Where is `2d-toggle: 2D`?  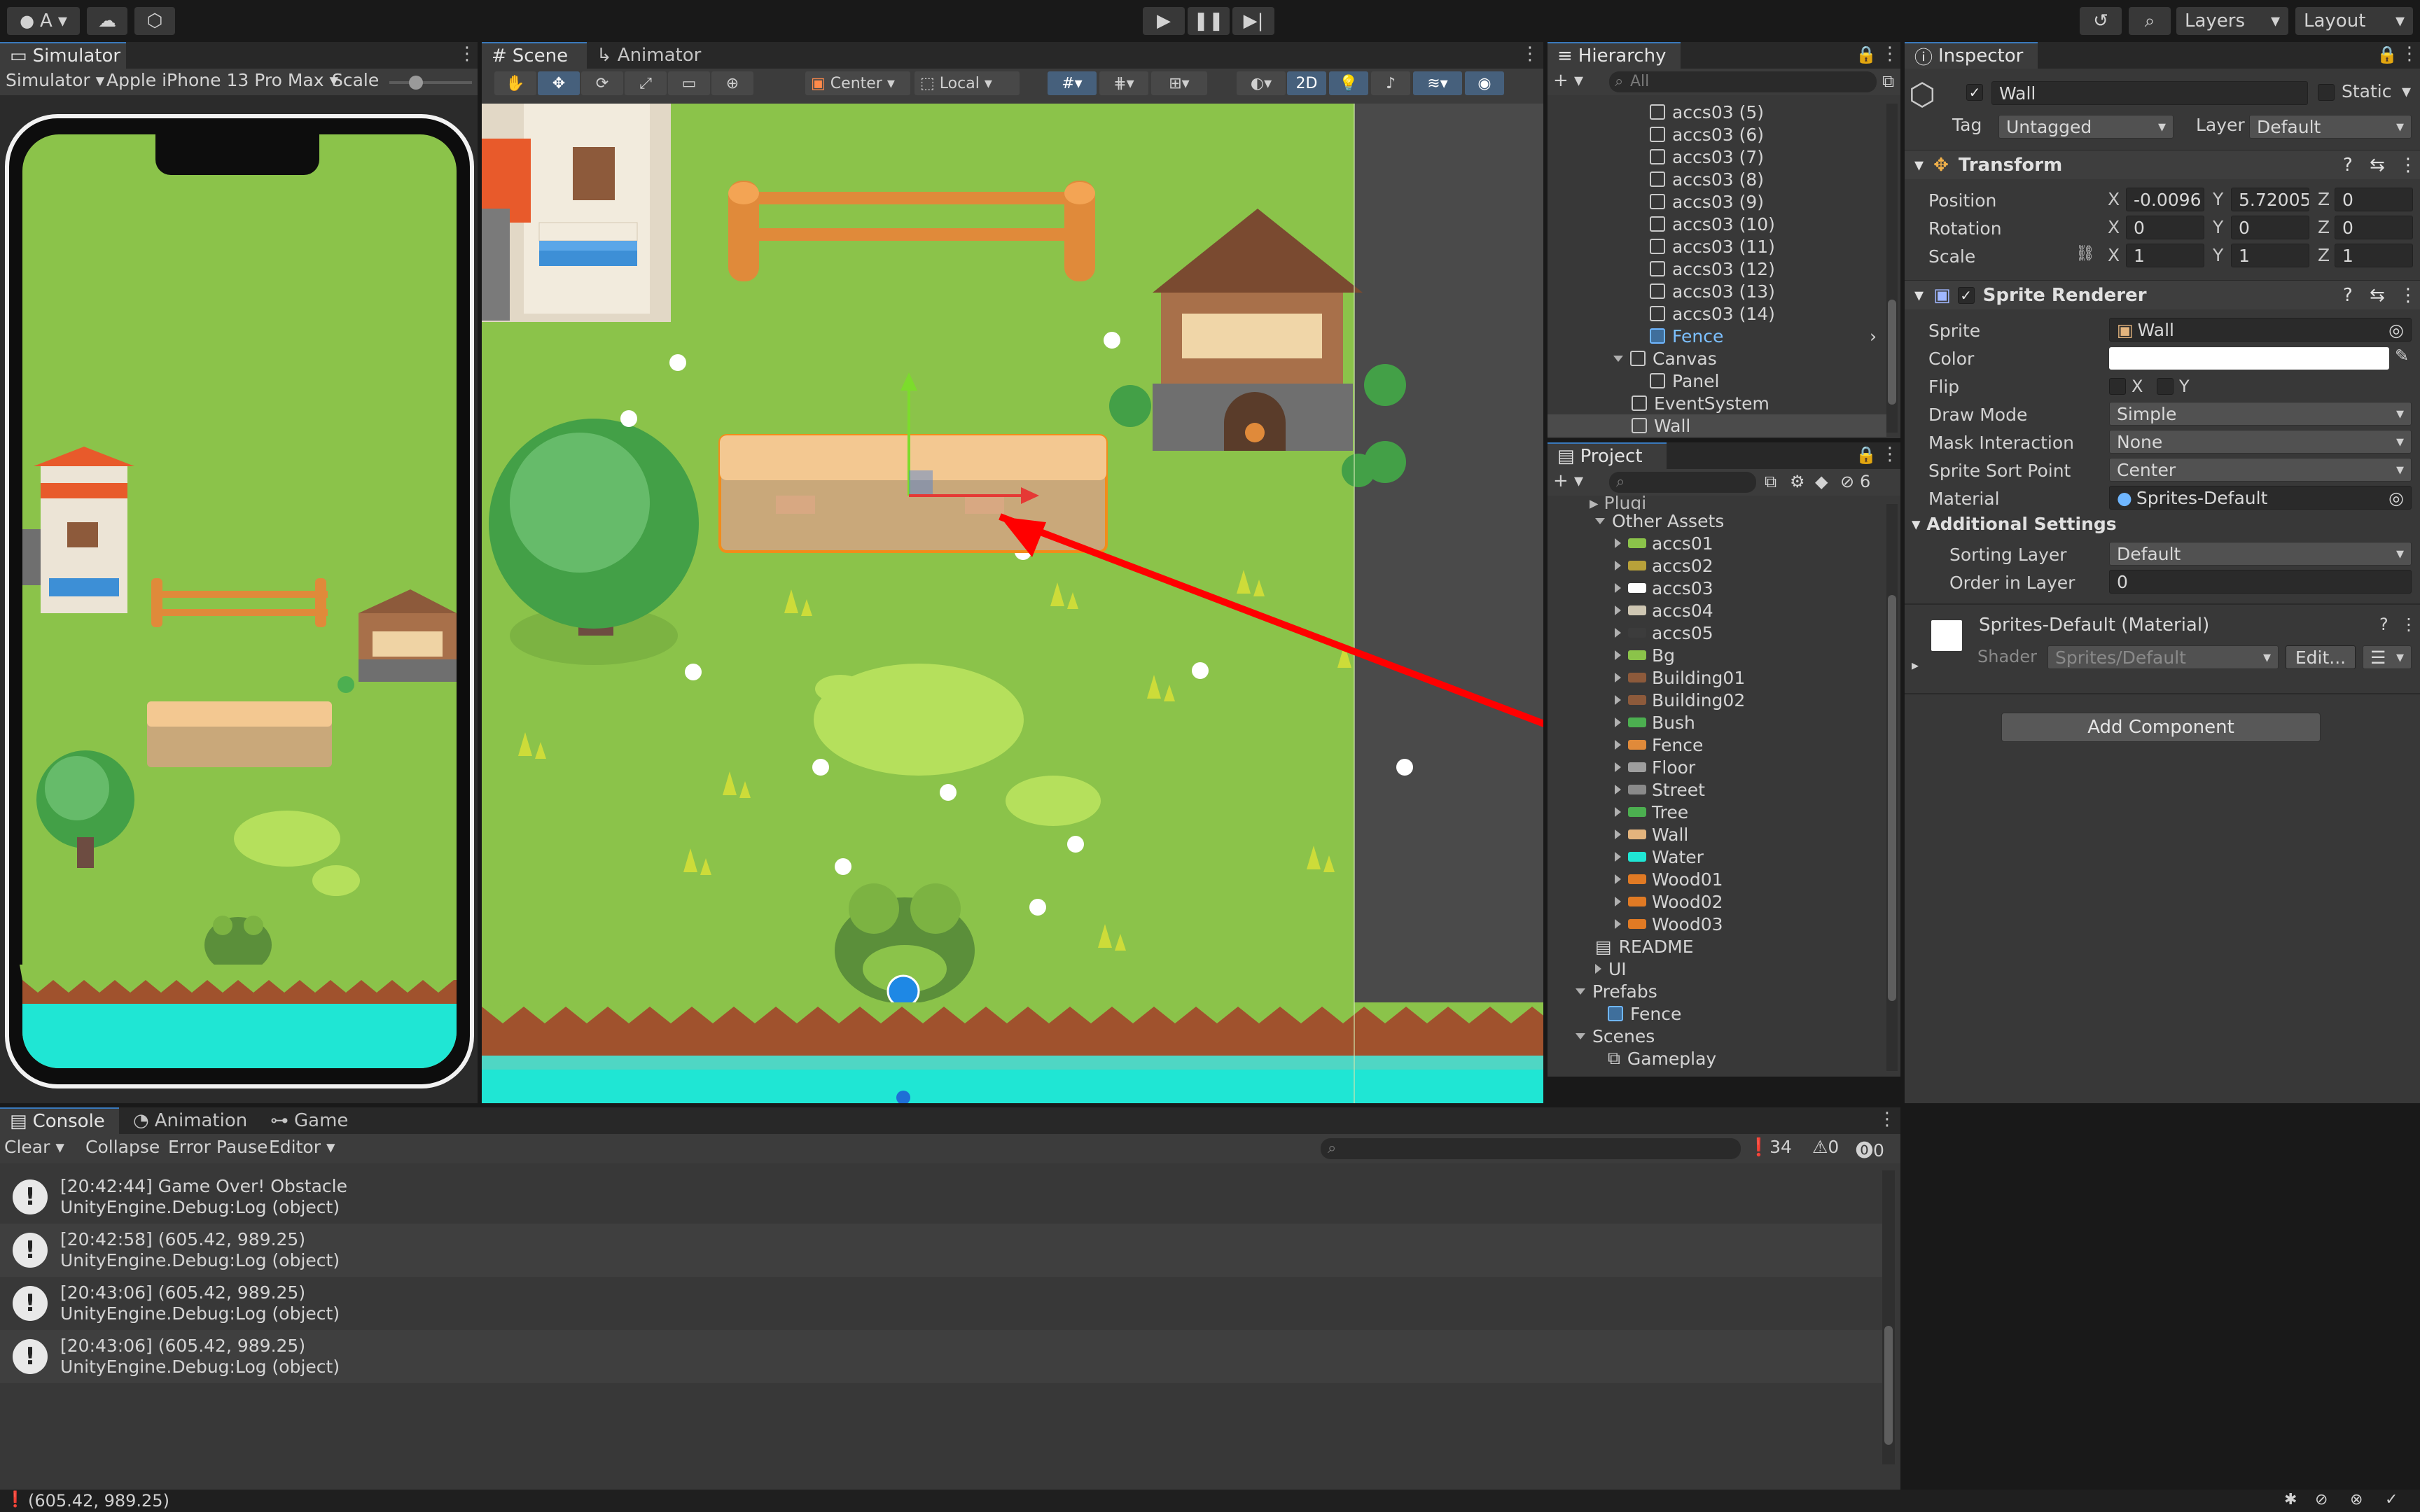 2d-toggle: 2D is located at coordinates (1306, 83).